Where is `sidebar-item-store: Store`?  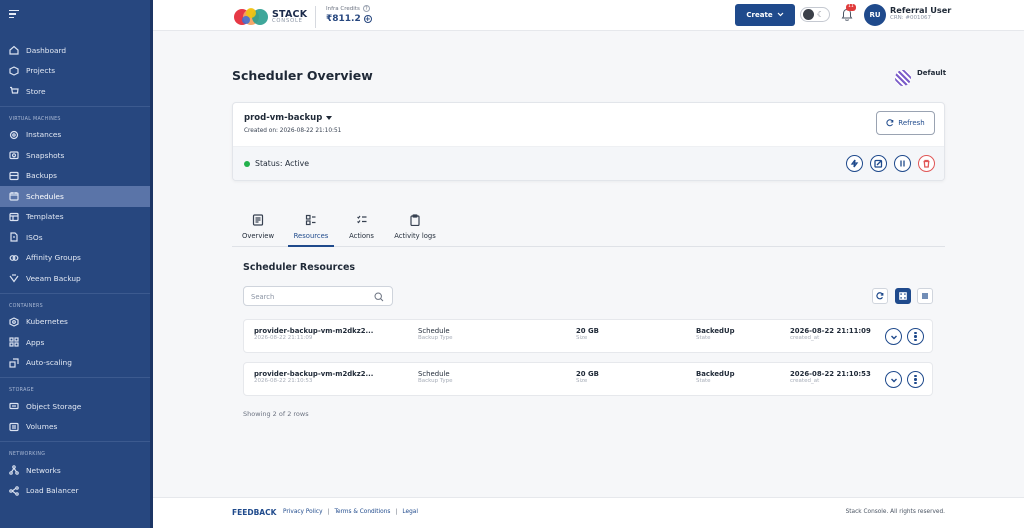 sidebar-item-store: Store is located at coordinates (75, 91).